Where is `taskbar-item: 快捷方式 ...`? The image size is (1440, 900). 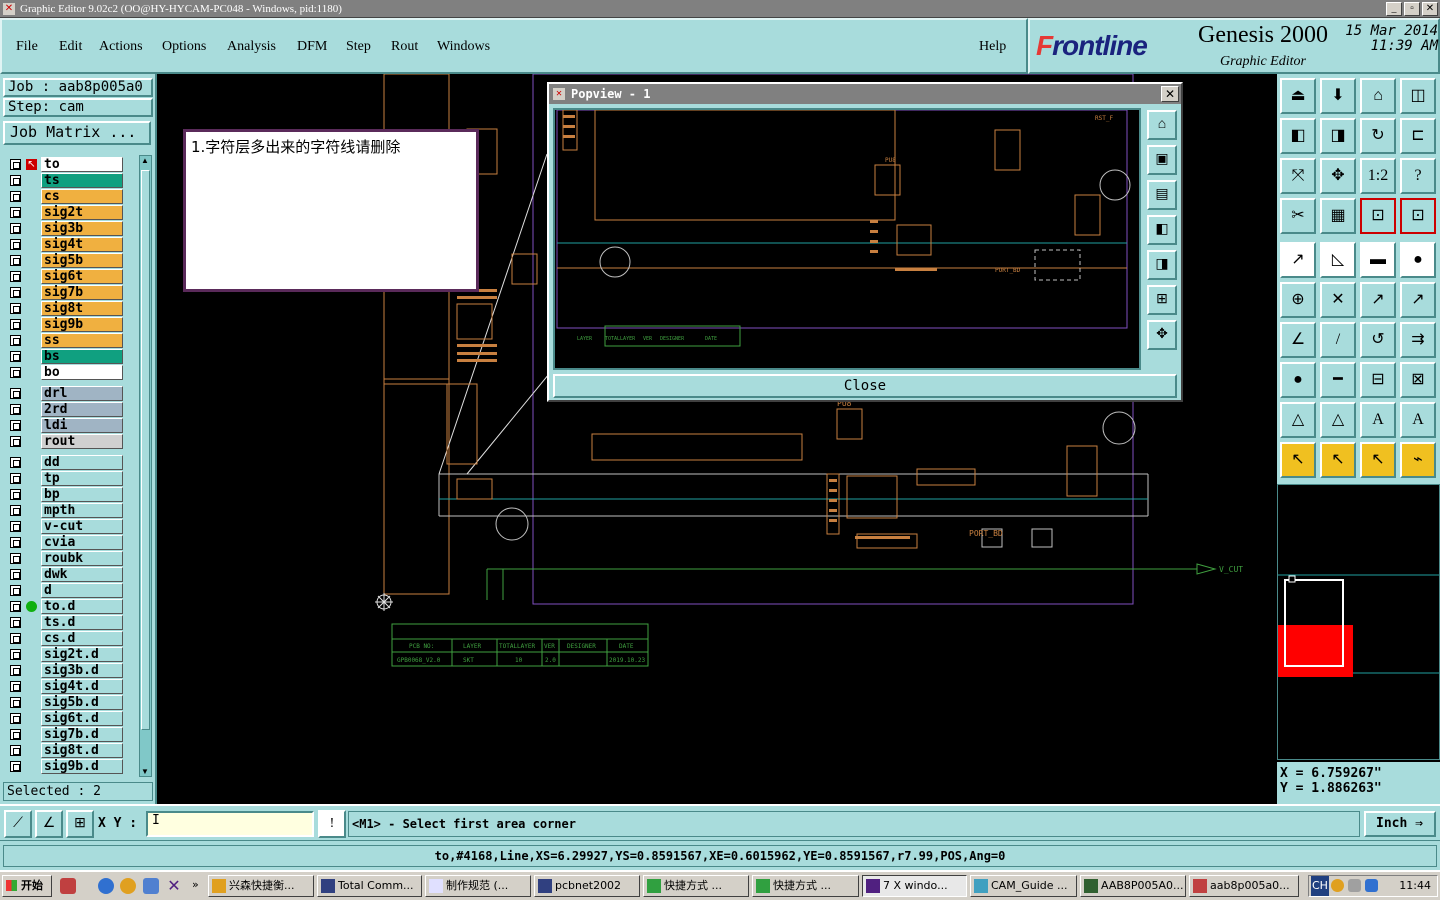 taskbar-item: 快捷方式 ... is located at coordinates (805, 886).